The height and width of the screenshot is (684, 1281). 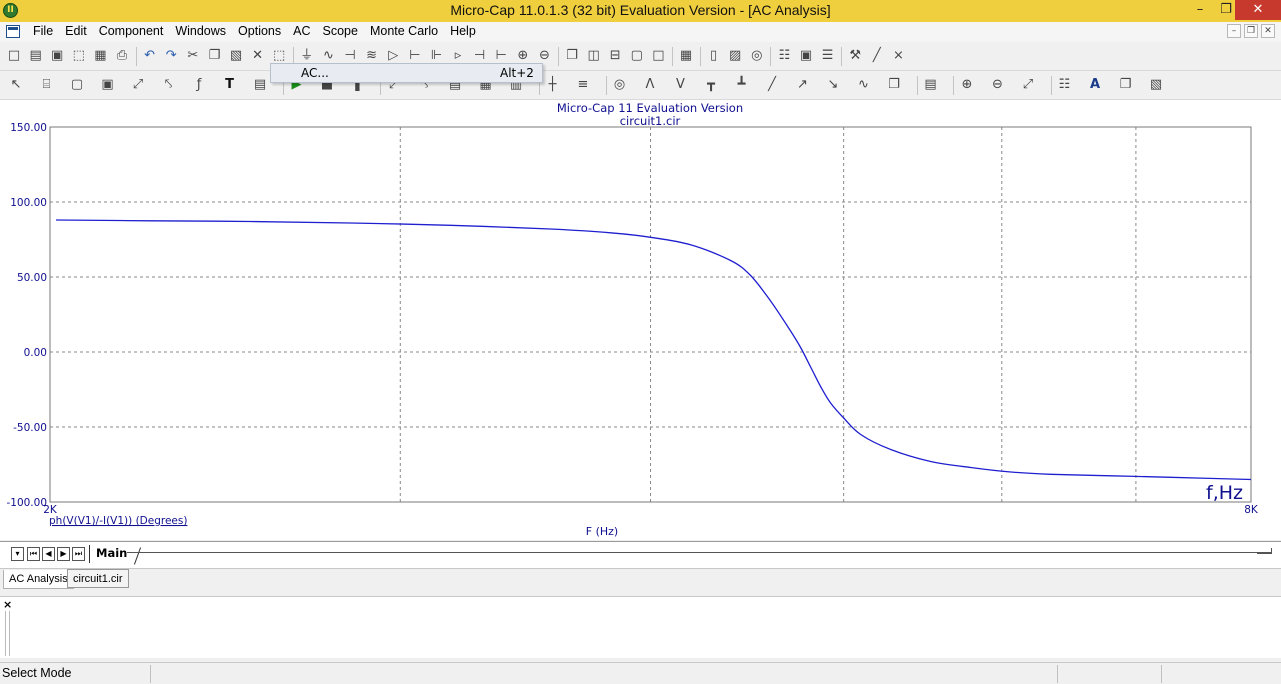 I want to click on main-toolbar: □ ▤ ▣ ⬚ ▦ ⎙ ↶ ↷ ✂ ❐ ▧ ✕ ⬚ ⏚ ∿ ⊣ ≋ ▷ ⊢ ⊩ ▹ ⊣ ⊢ ⊕ ⊖ ❐ ◫ ⊟ ▢ □ ▦ ▯ ▨ ◎ ☷ ▣ ☰ ⚒ ╱ ⨯, so click(x=640, y=56).